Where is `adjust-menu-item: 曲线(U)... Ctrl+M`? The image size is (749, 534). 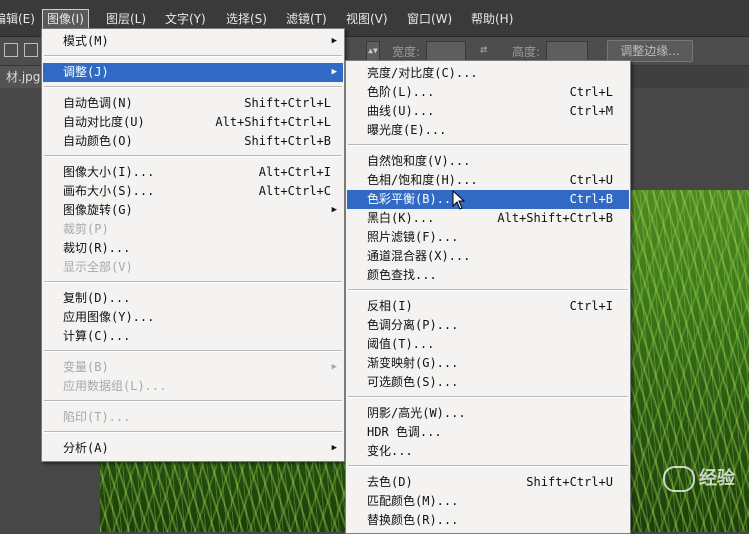
adjust-menu-item: 曲线(U)... Ctrl+M is located at coordinates (488, 111).